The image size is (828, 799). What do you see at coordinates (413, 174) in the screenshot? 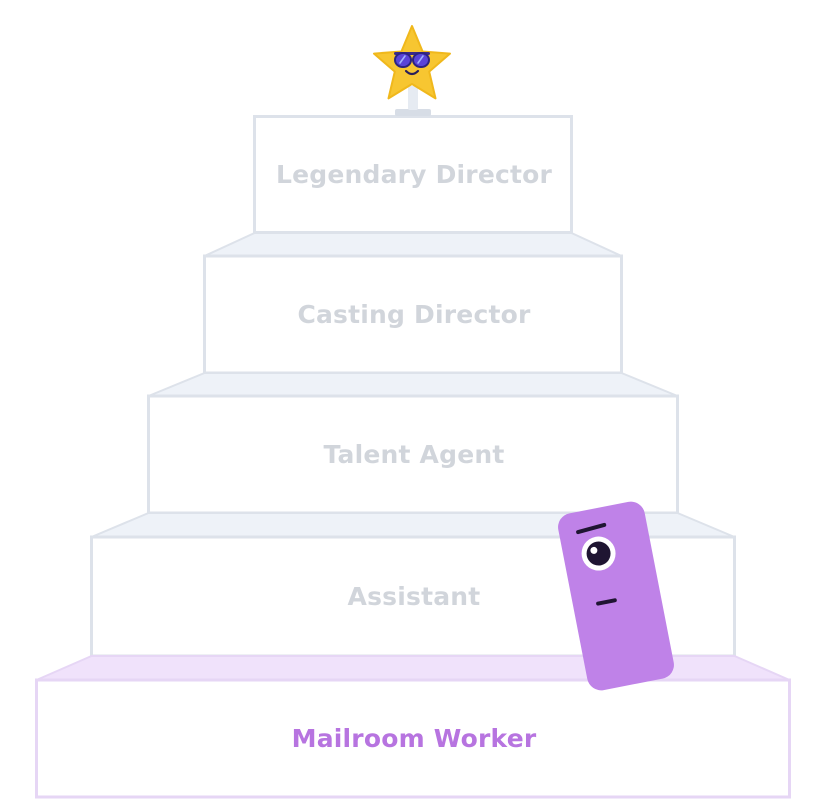
I see `tier-box-legendary-director` at bounding box center [413, 174].